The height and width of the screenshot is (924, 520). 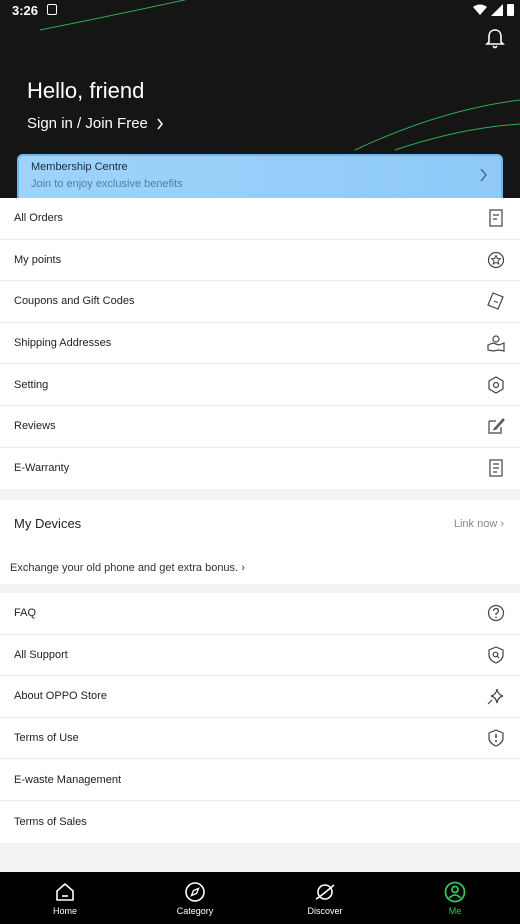 I want to click on menu-item-label: E-Warranty, so click(x=42, y=468).